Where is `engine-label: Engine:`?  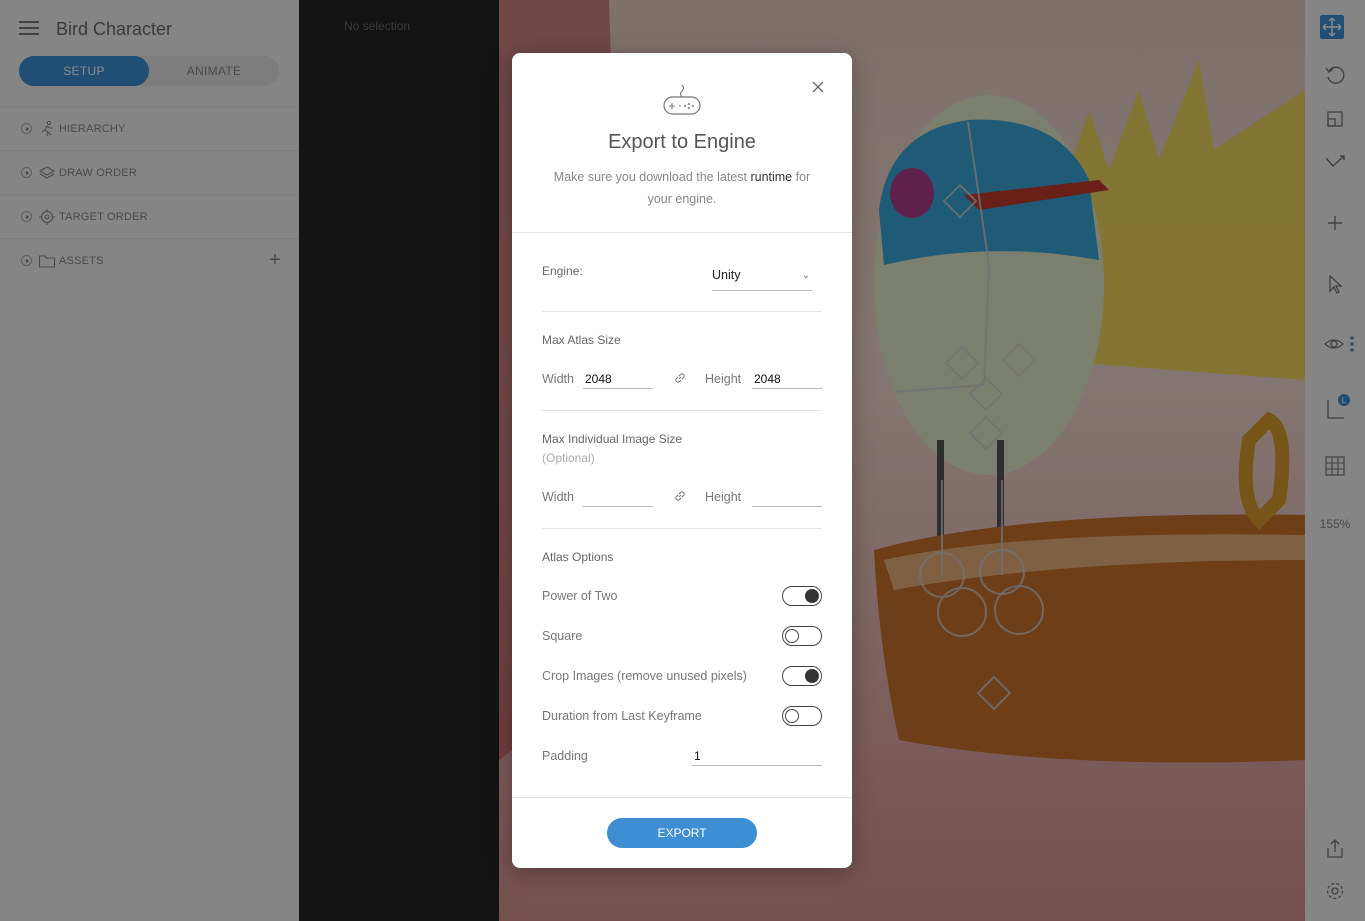
engine-label: Engine: is located at coordinates (562, 271).